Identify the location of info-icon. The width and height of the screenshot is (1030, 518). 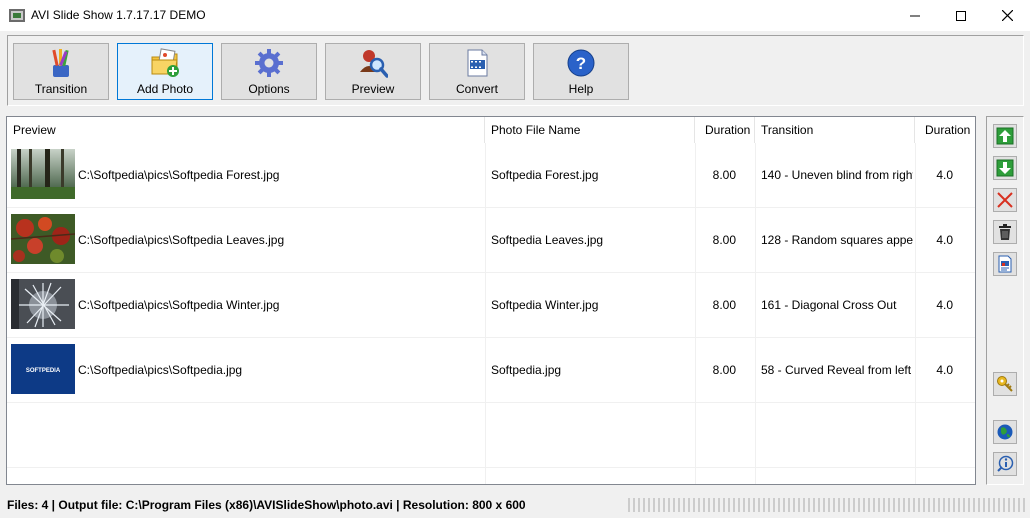
(1005, 463).